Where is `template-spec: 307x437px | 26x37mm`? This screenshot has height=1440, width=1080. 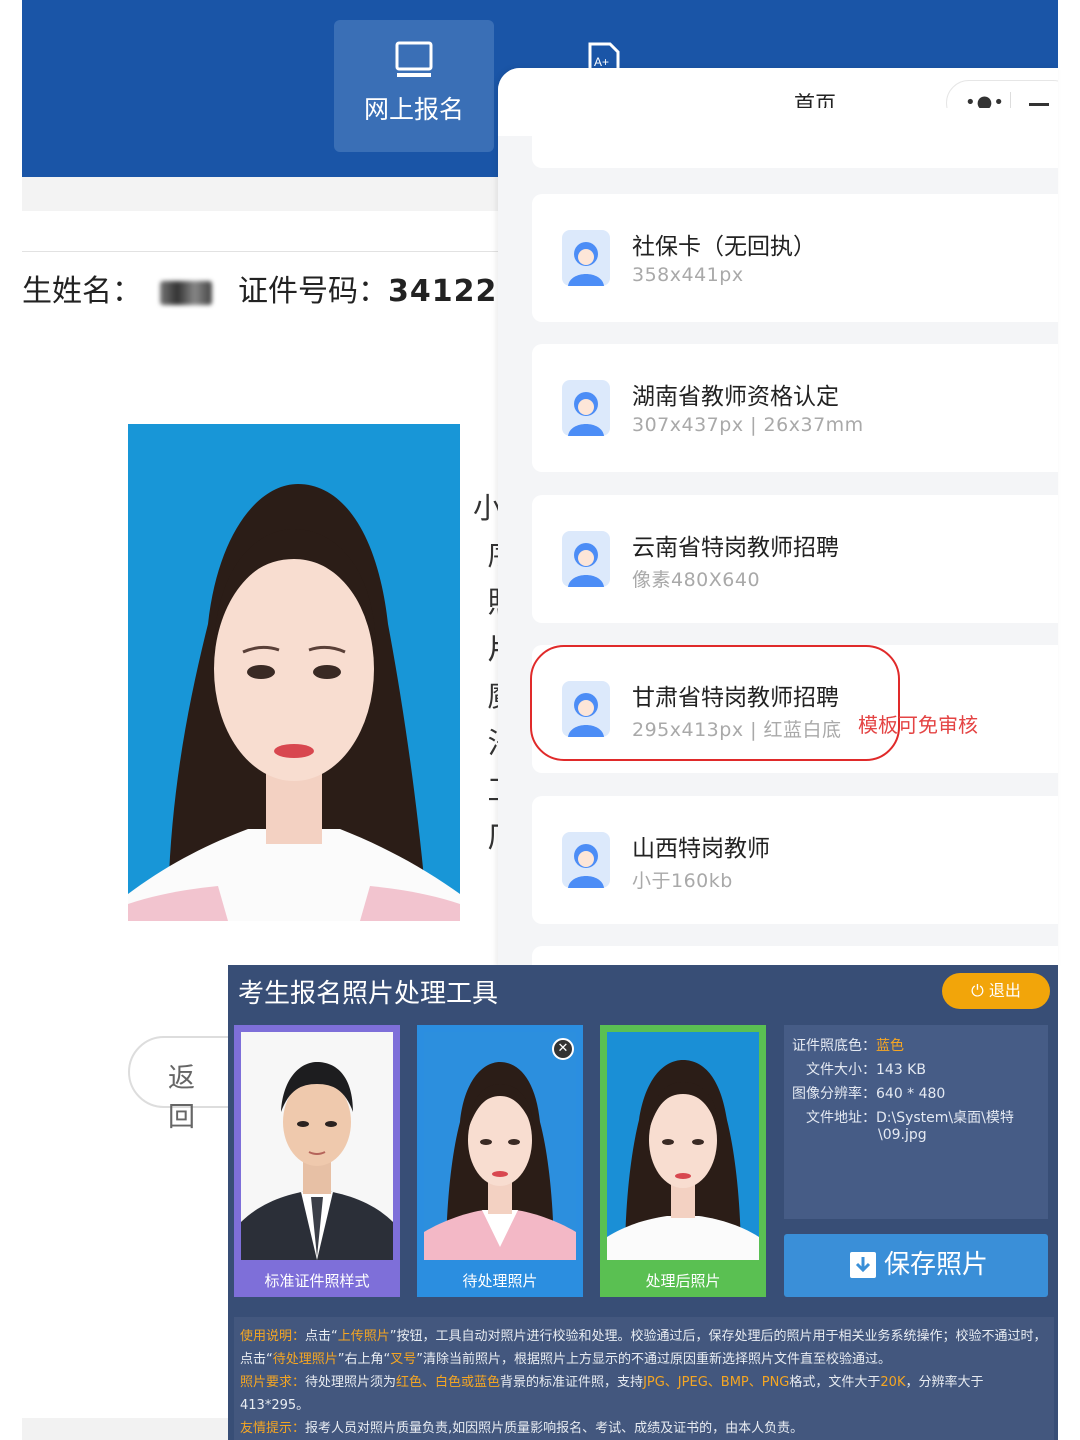 template-spec: 307x437px | 26x37mm is located at coordinates (748, 425).